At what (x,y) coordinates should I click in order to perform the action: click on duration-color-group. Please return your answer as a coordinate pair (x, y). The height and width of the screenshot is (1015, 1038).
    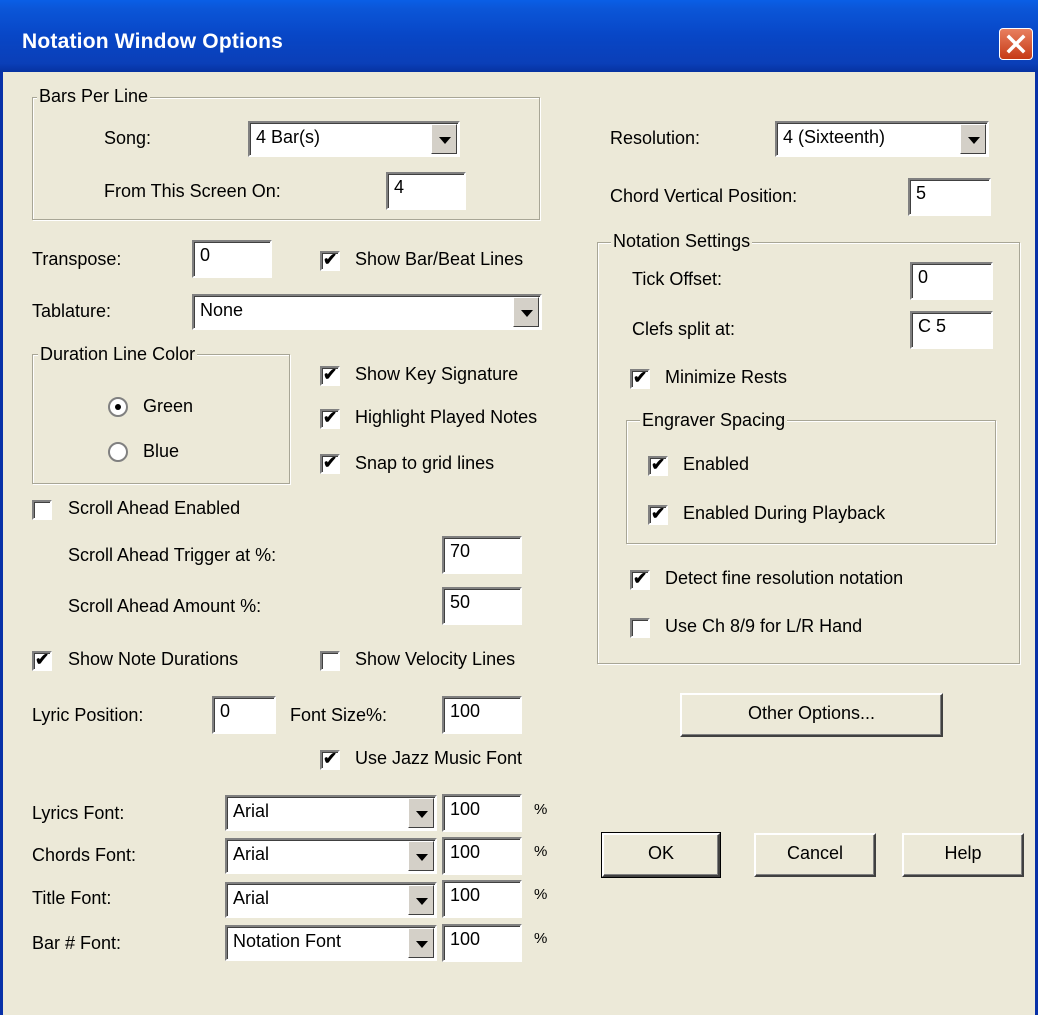
    Looking at the image, I should click on (161, 419).